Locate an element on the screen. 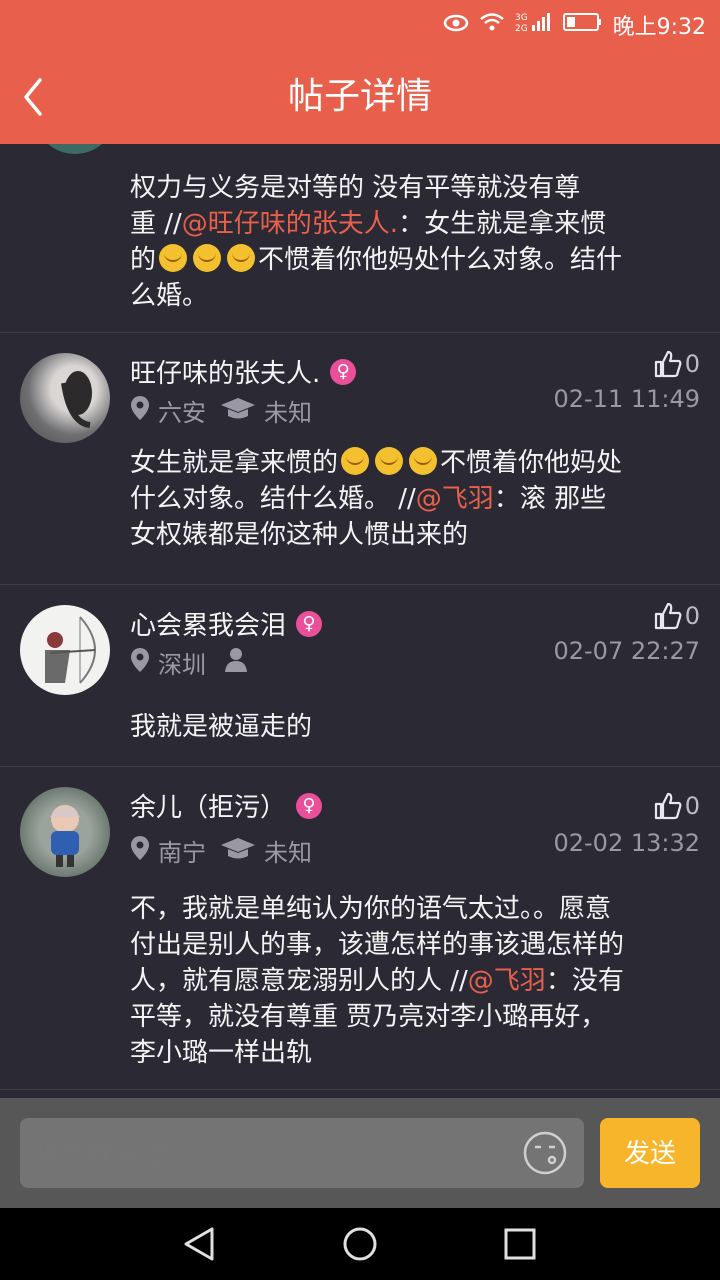  content-text: 平等，就没有尊重 贾乃亮对李小璐再好， is located at coordinates (368, 1017).